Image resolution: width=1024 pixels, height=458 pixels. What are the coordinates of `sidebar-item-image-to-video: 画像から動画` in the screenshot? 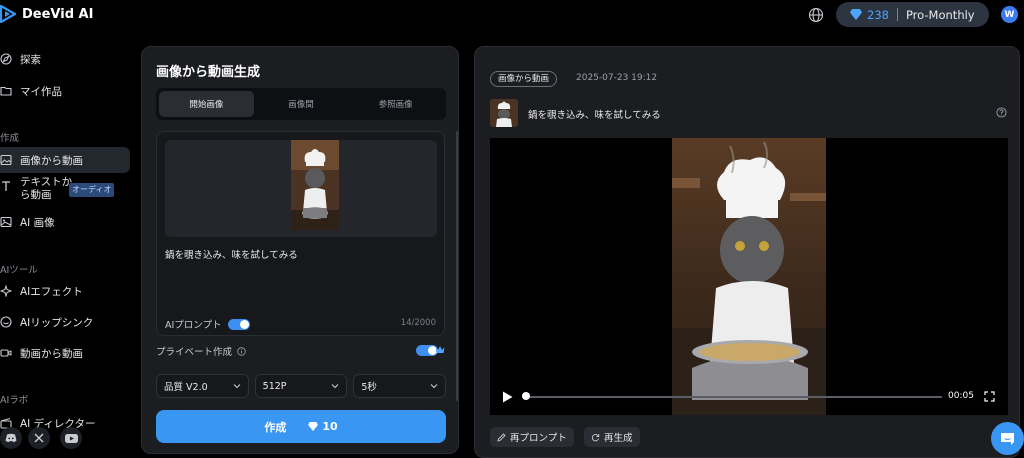 It's located at (65, 160).